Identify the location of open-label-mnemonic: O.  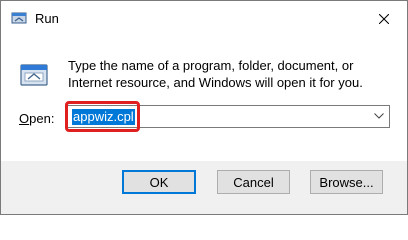
(24, 118).